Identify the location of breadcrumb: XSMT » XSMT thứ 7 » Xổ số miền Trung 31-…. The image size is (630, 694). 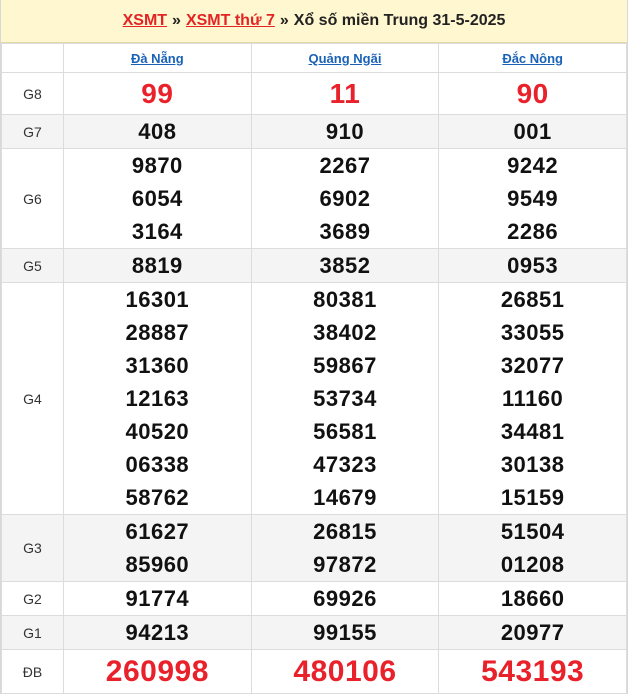
(314, 21).